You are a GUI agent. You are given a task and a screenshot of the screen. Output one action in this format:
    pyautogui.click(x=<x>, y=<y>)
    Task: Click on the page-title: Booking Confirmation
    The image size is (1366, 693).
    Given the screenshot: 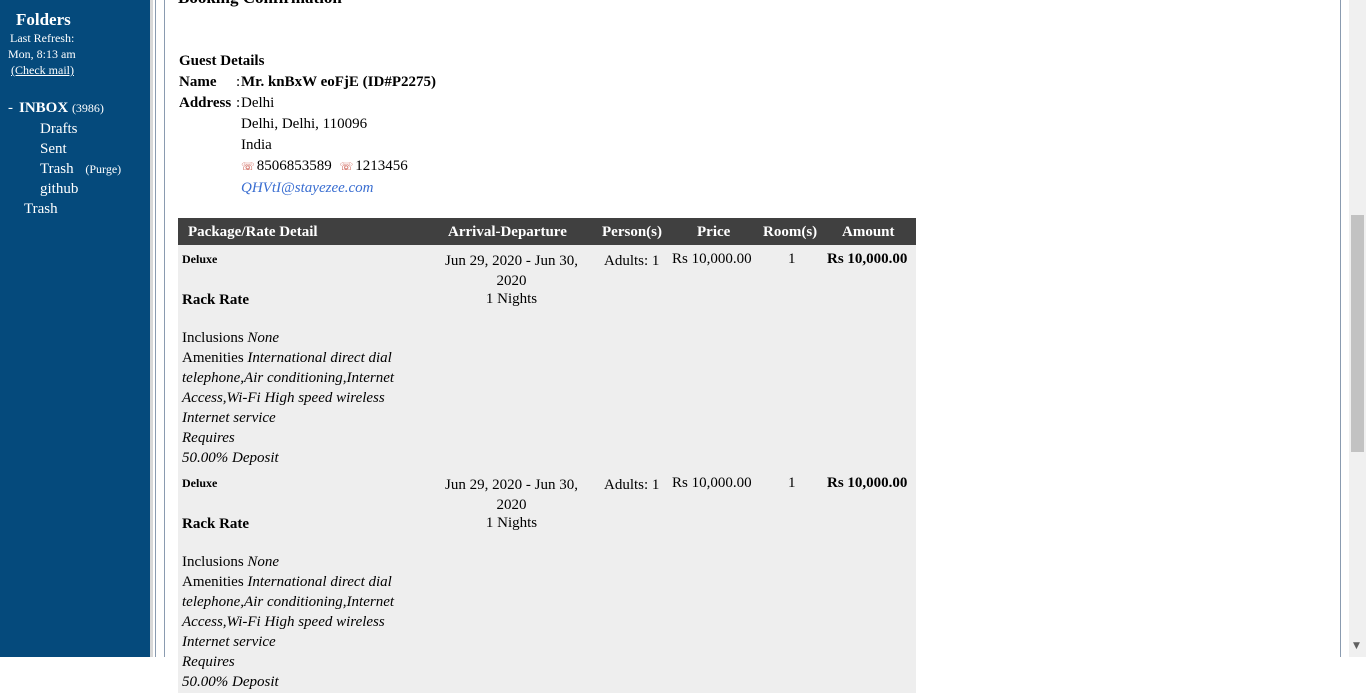 What is the action you would take?
    pyautogui.click(x=260, y=4)
    